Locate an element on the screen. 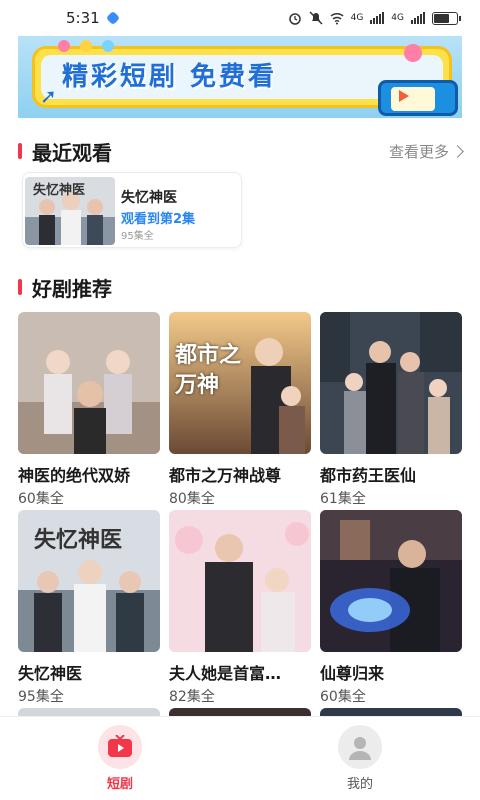  drama-card: 失忆神医 失忆神医 95集全 is located at coordinates (89, 608).